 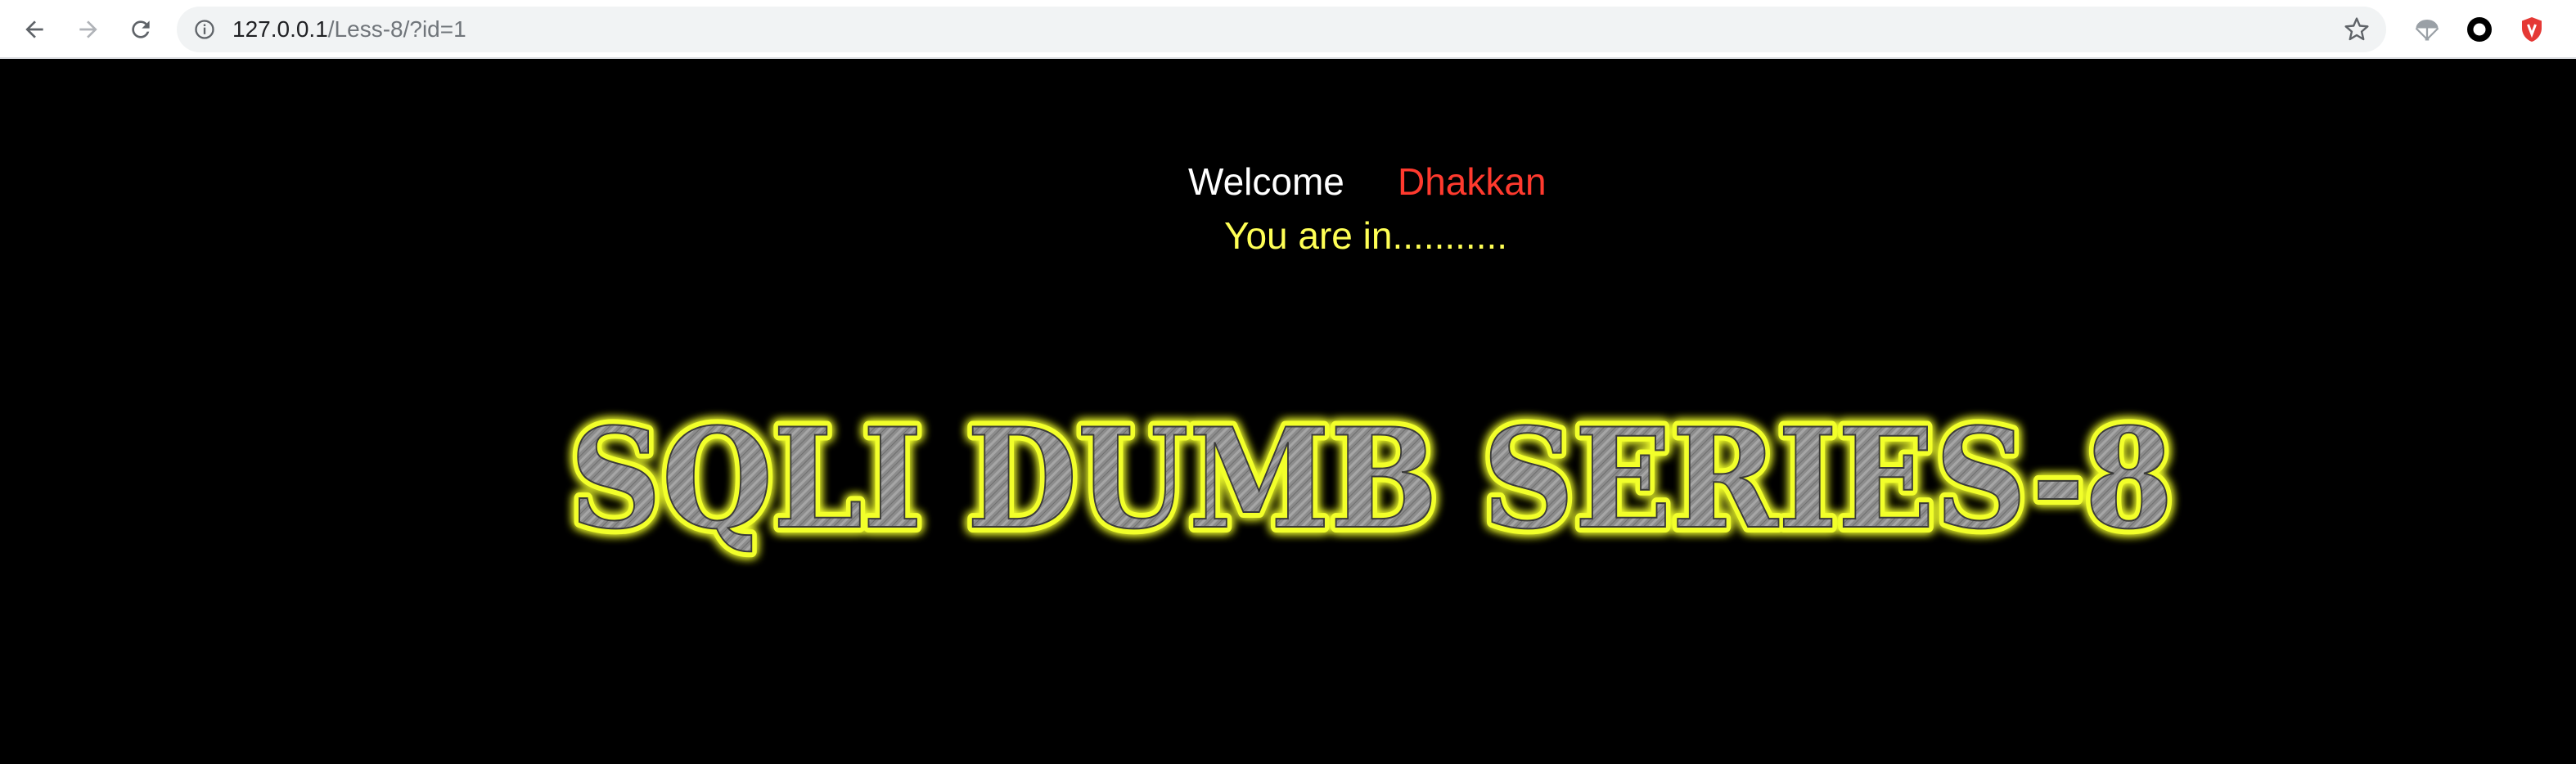 What do you see at coordinates (1281, 29) in the screenshot?
I see `address-bar: 127.0.0.1/Less-8/?id=1` at bounding box center [1281, 29].